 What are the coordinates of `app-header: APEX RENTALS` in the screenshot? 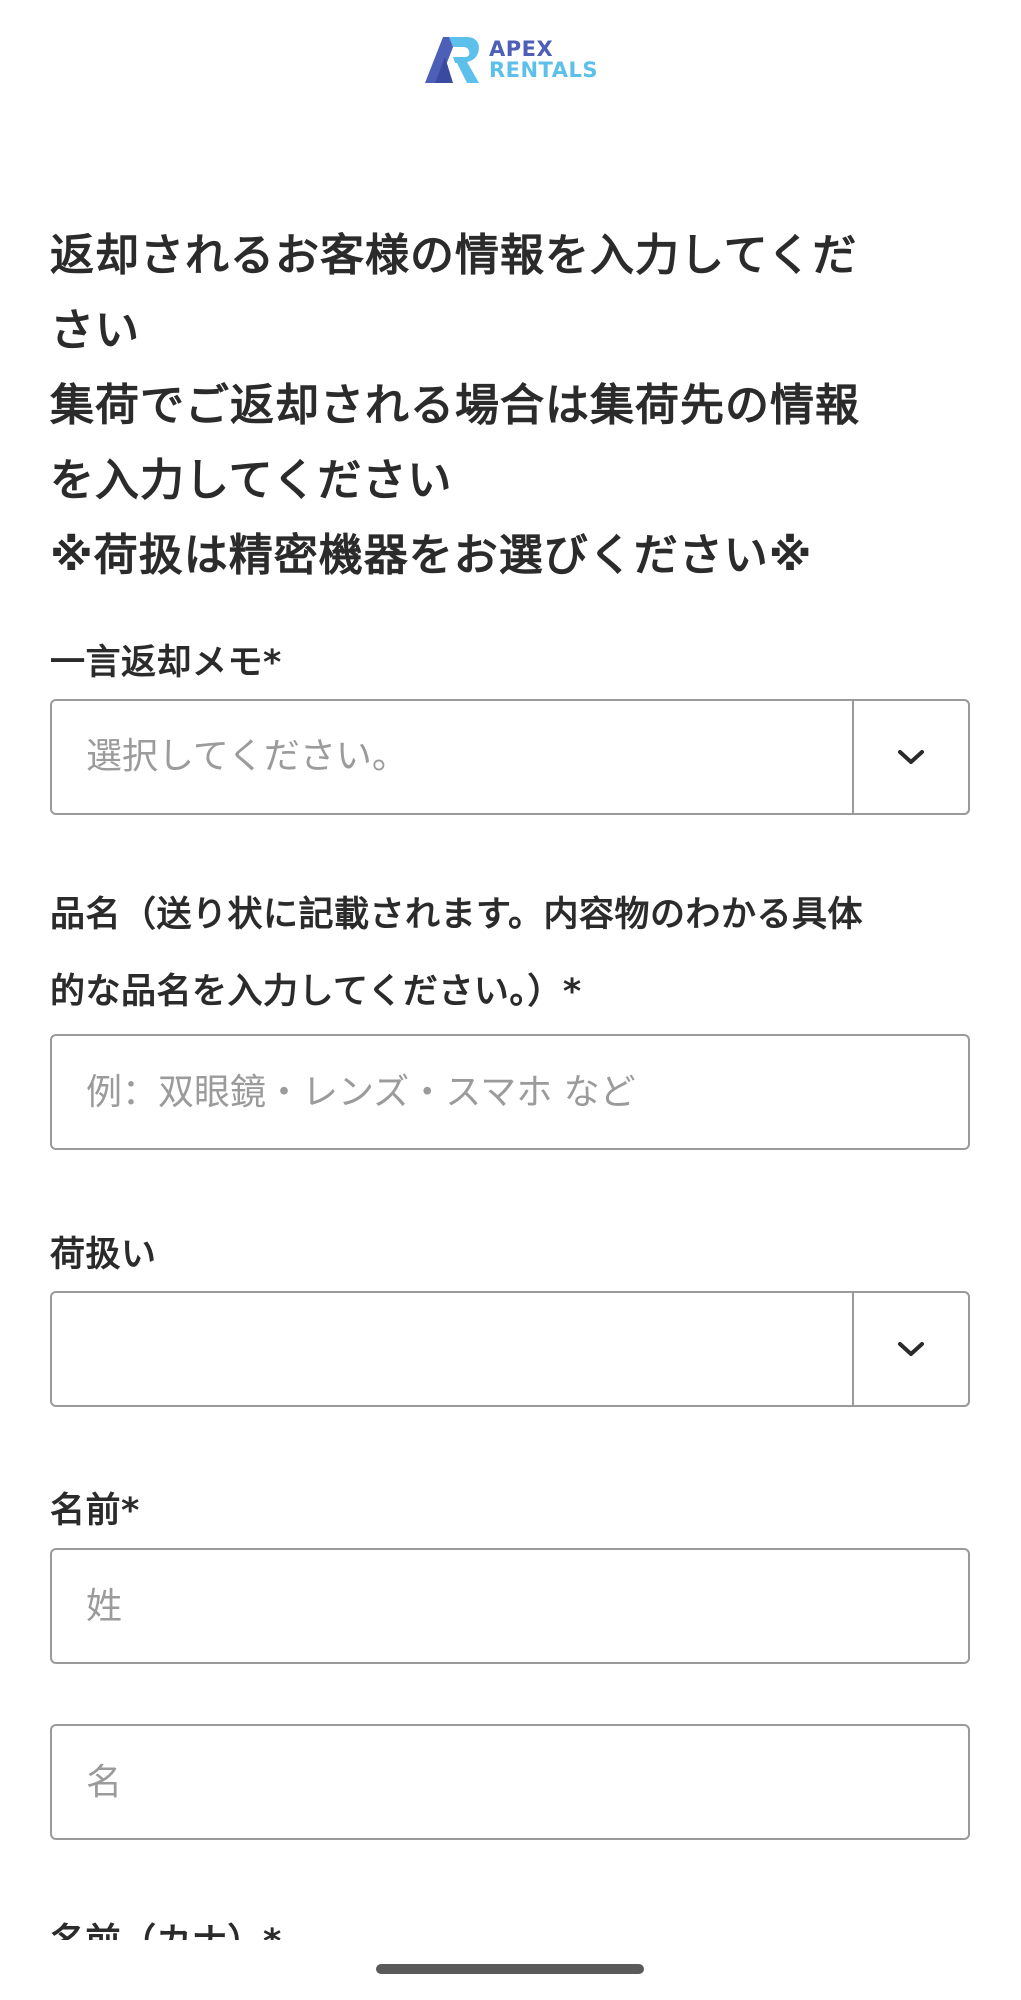 It's located at (510, 60).